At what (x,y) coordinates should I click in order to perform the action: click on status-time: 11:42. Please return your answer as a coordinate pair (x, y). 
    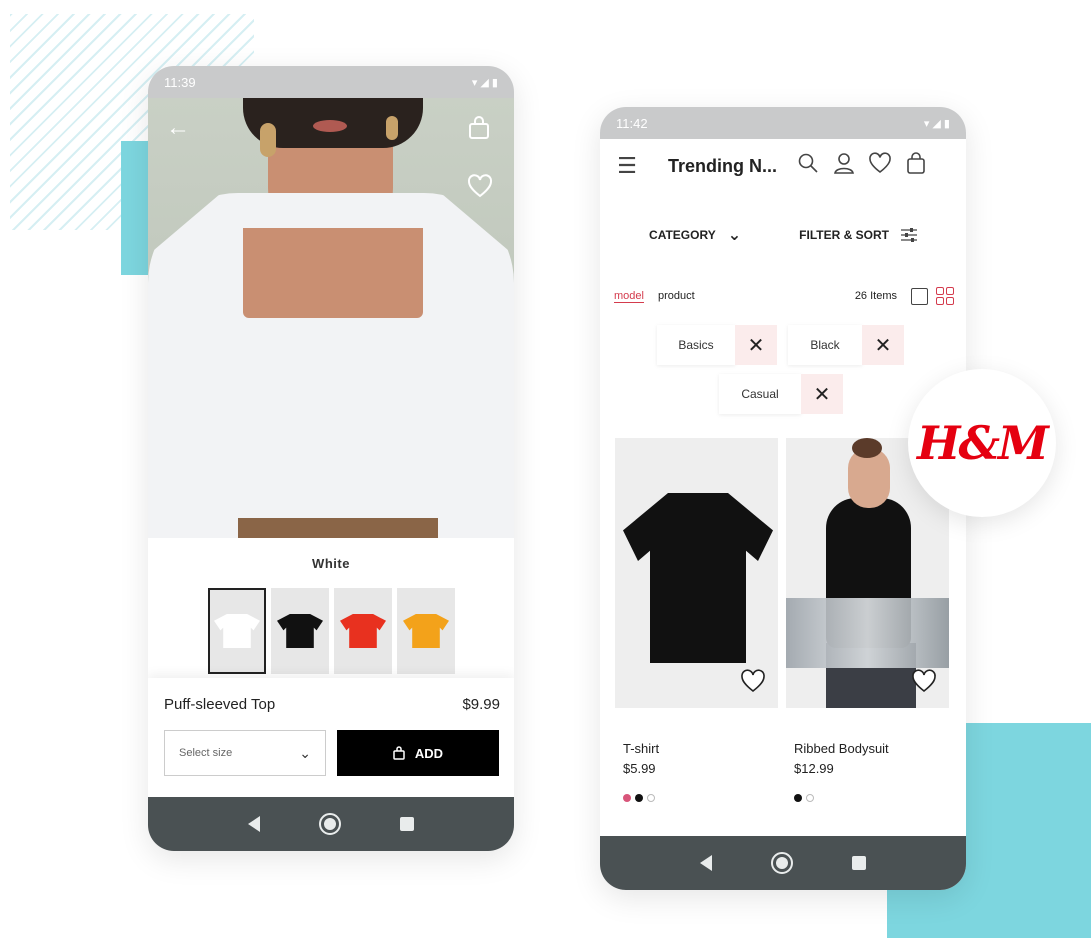
    Looking at the image, I should click on (632, 123).